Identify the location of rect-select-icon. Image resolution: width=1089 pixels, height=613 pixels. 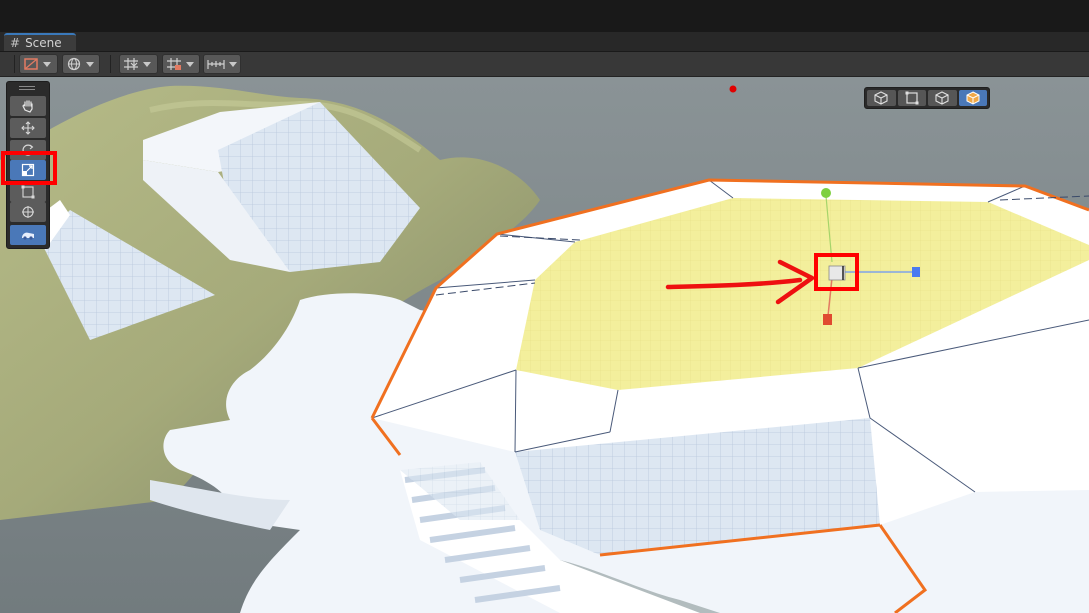
(912, 98).